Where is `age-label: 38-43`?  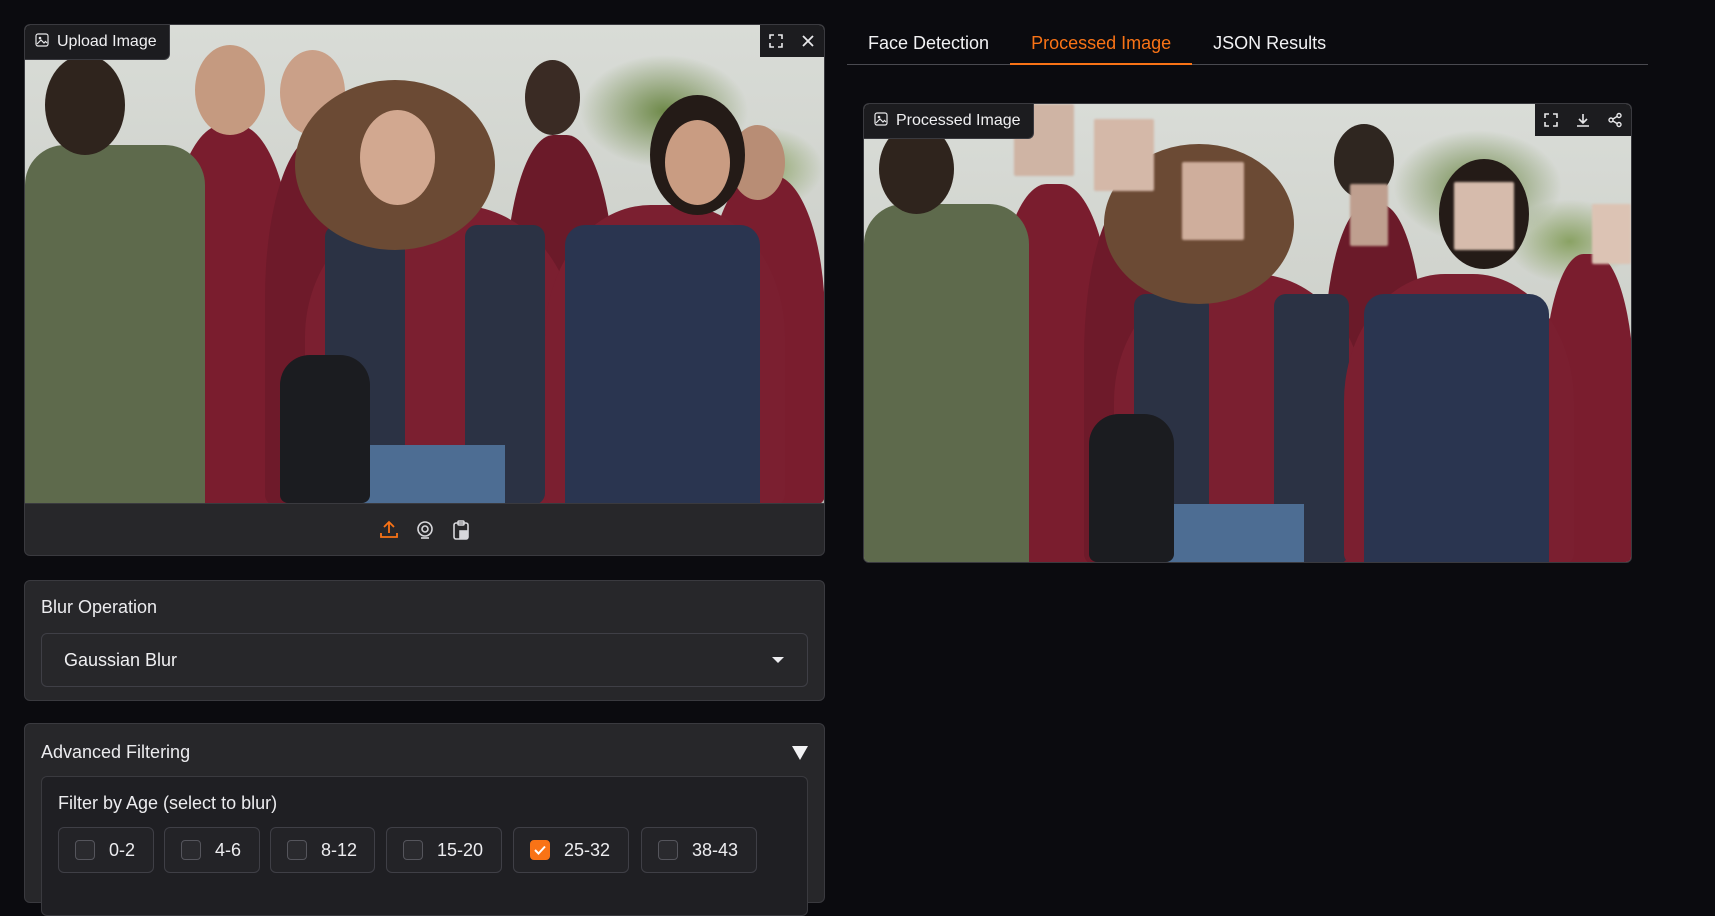
age-label: 38-43 is located at coordinates (715, 849).